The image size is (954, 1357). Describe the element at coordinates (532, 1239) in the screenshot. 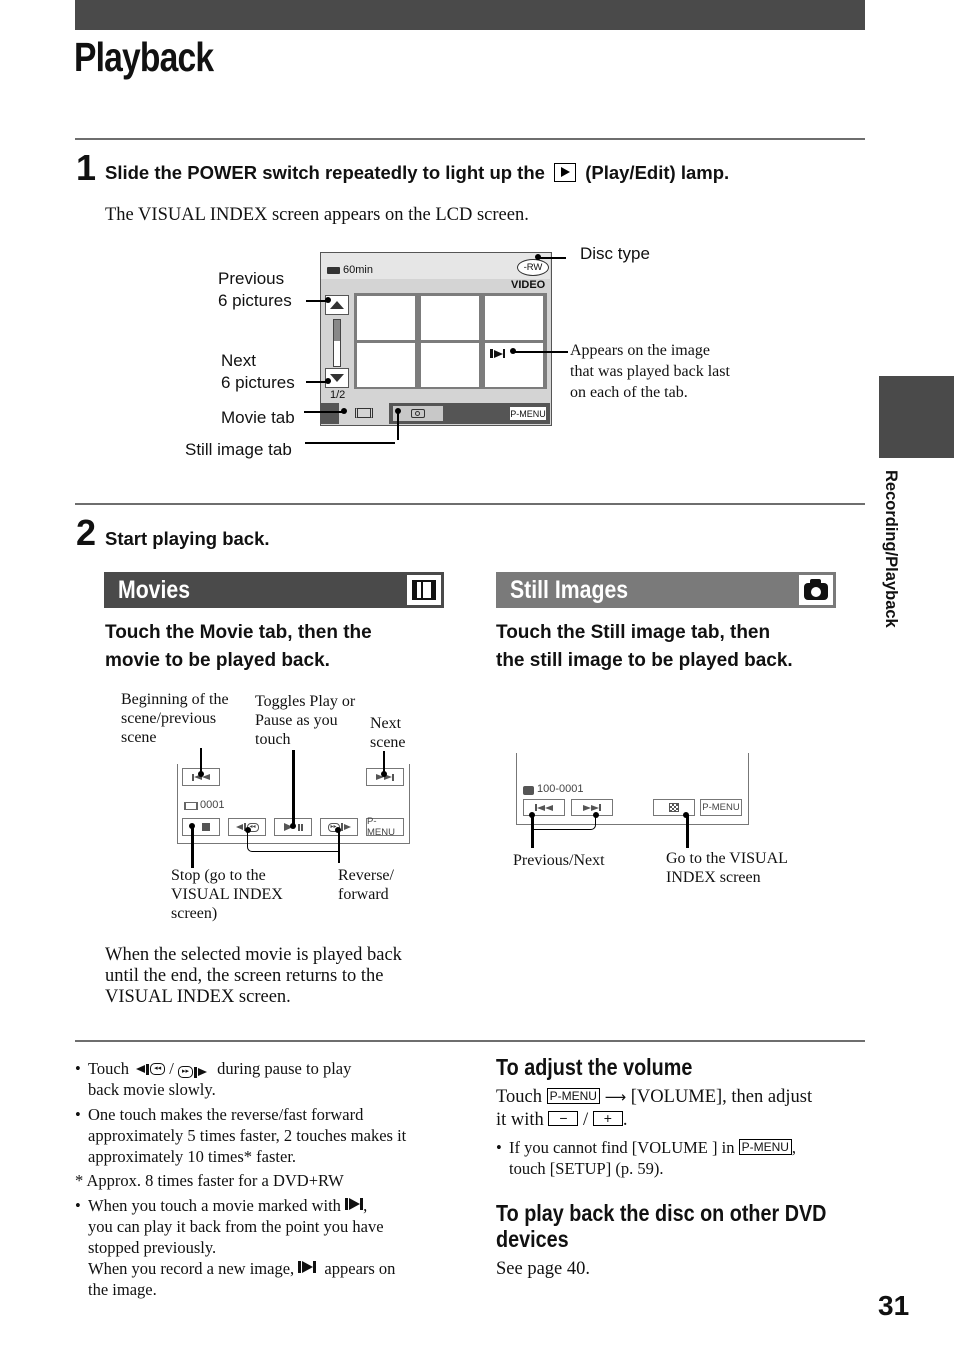

I see `heading-text: devices` at that location.